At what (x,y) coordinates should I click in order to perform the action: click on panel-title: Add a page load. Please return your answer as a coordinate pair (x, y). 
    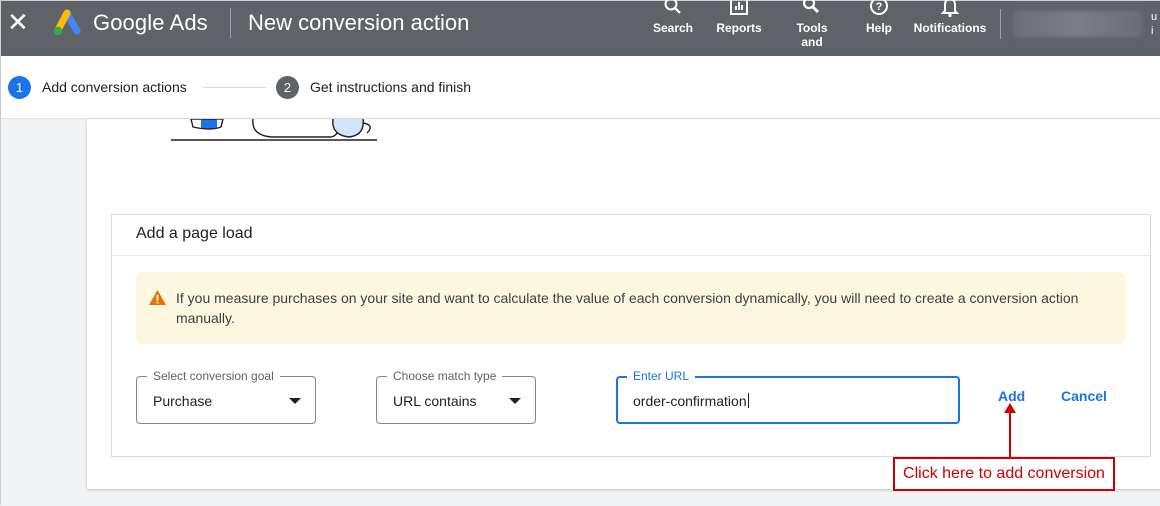
    Looking at the image, I should click on (194, 233).